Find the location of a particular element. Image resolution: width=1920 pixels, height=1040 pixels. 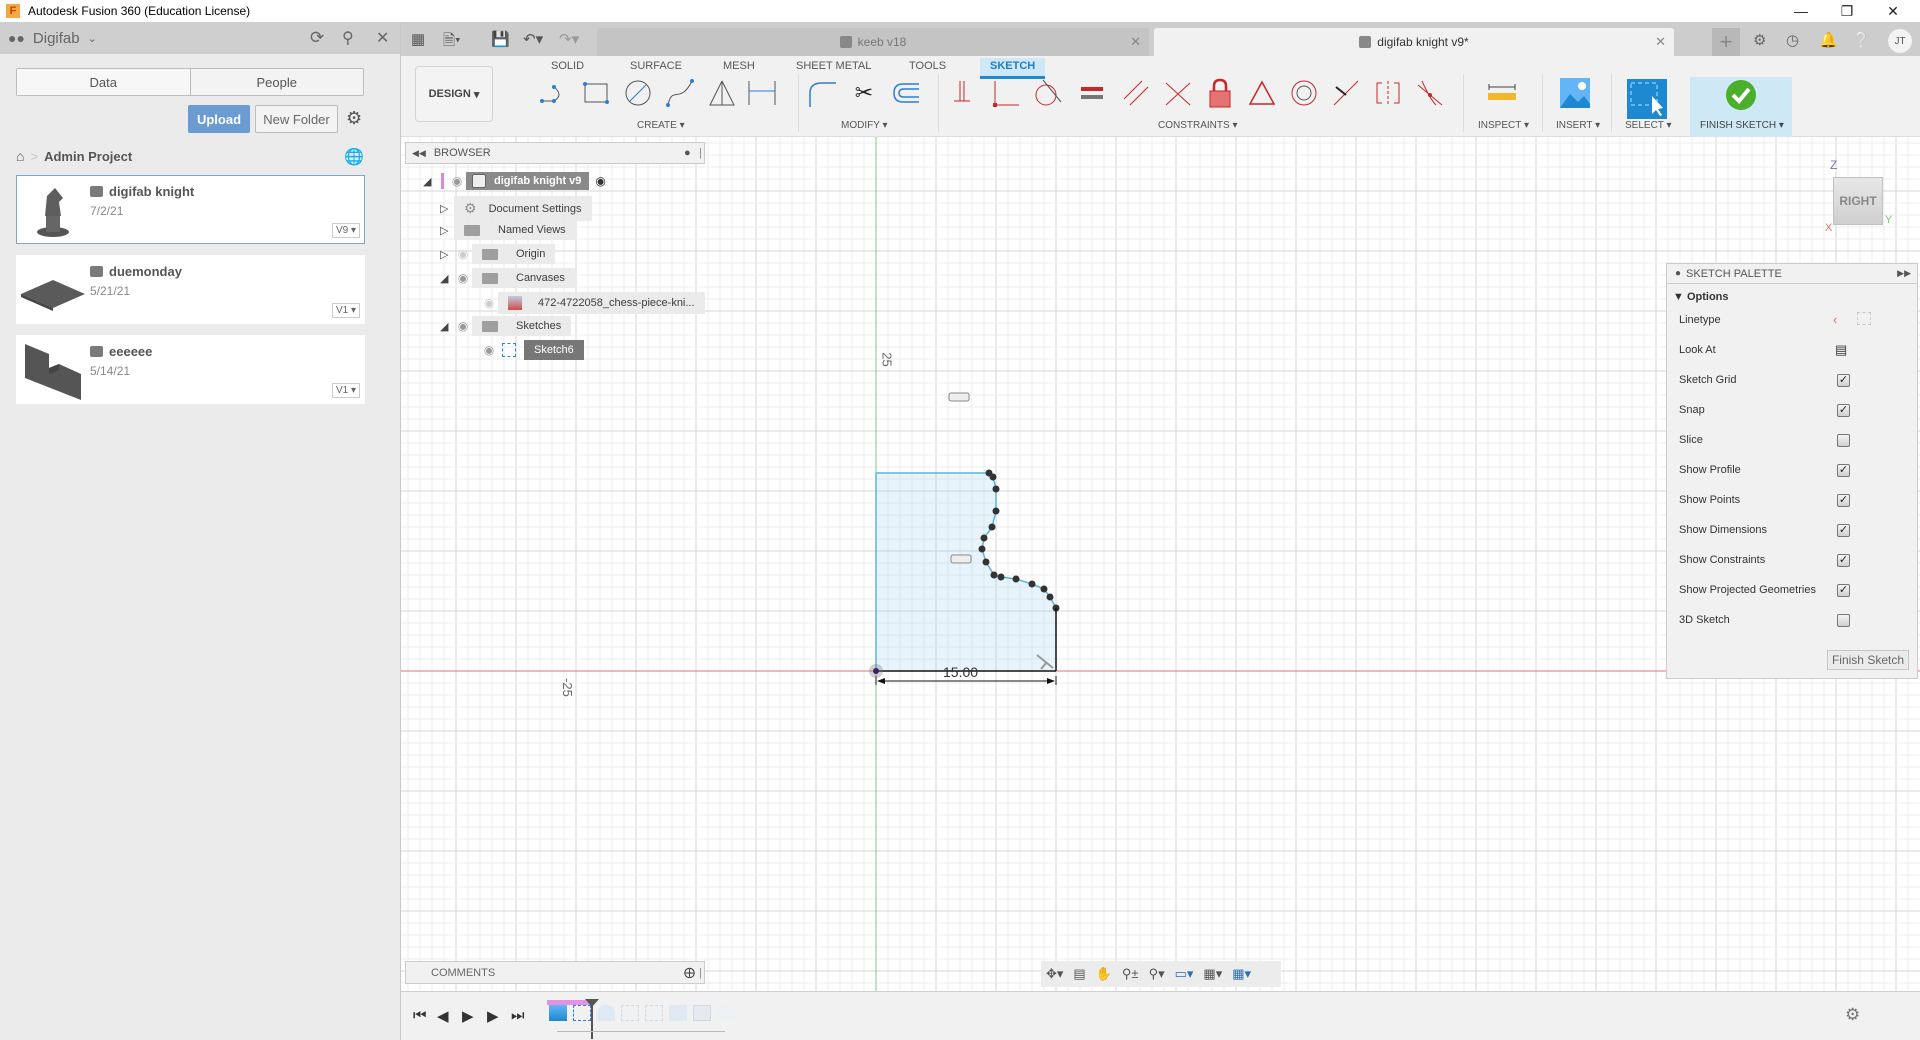

tree-node-sketch6: ◉ Sketch6 is located at coordinates (532, 350).